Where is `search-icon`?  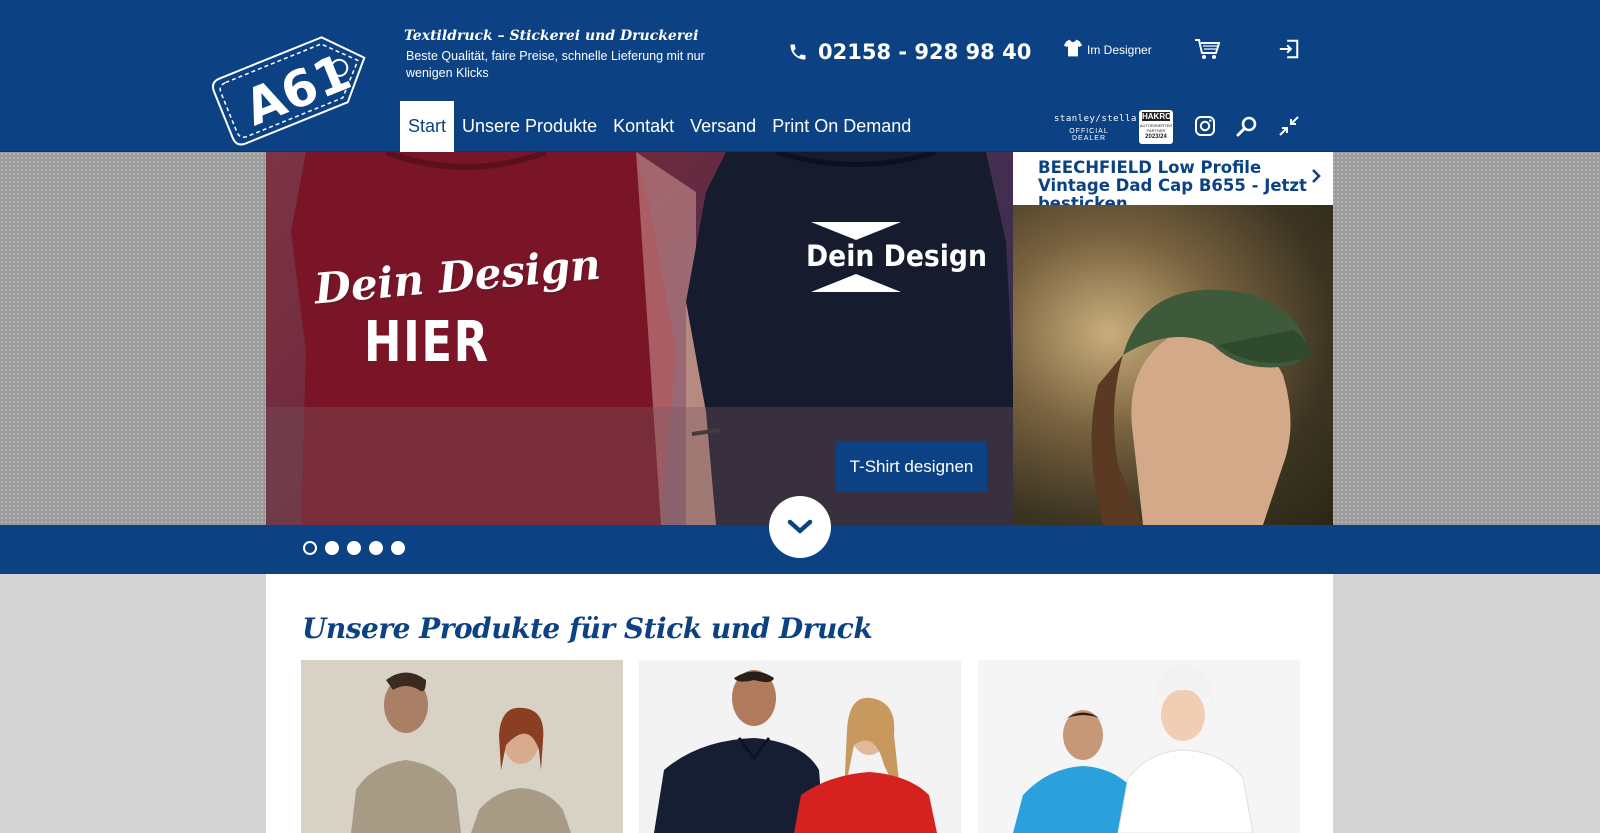 search-icon is located at coordinates (1247, 126).